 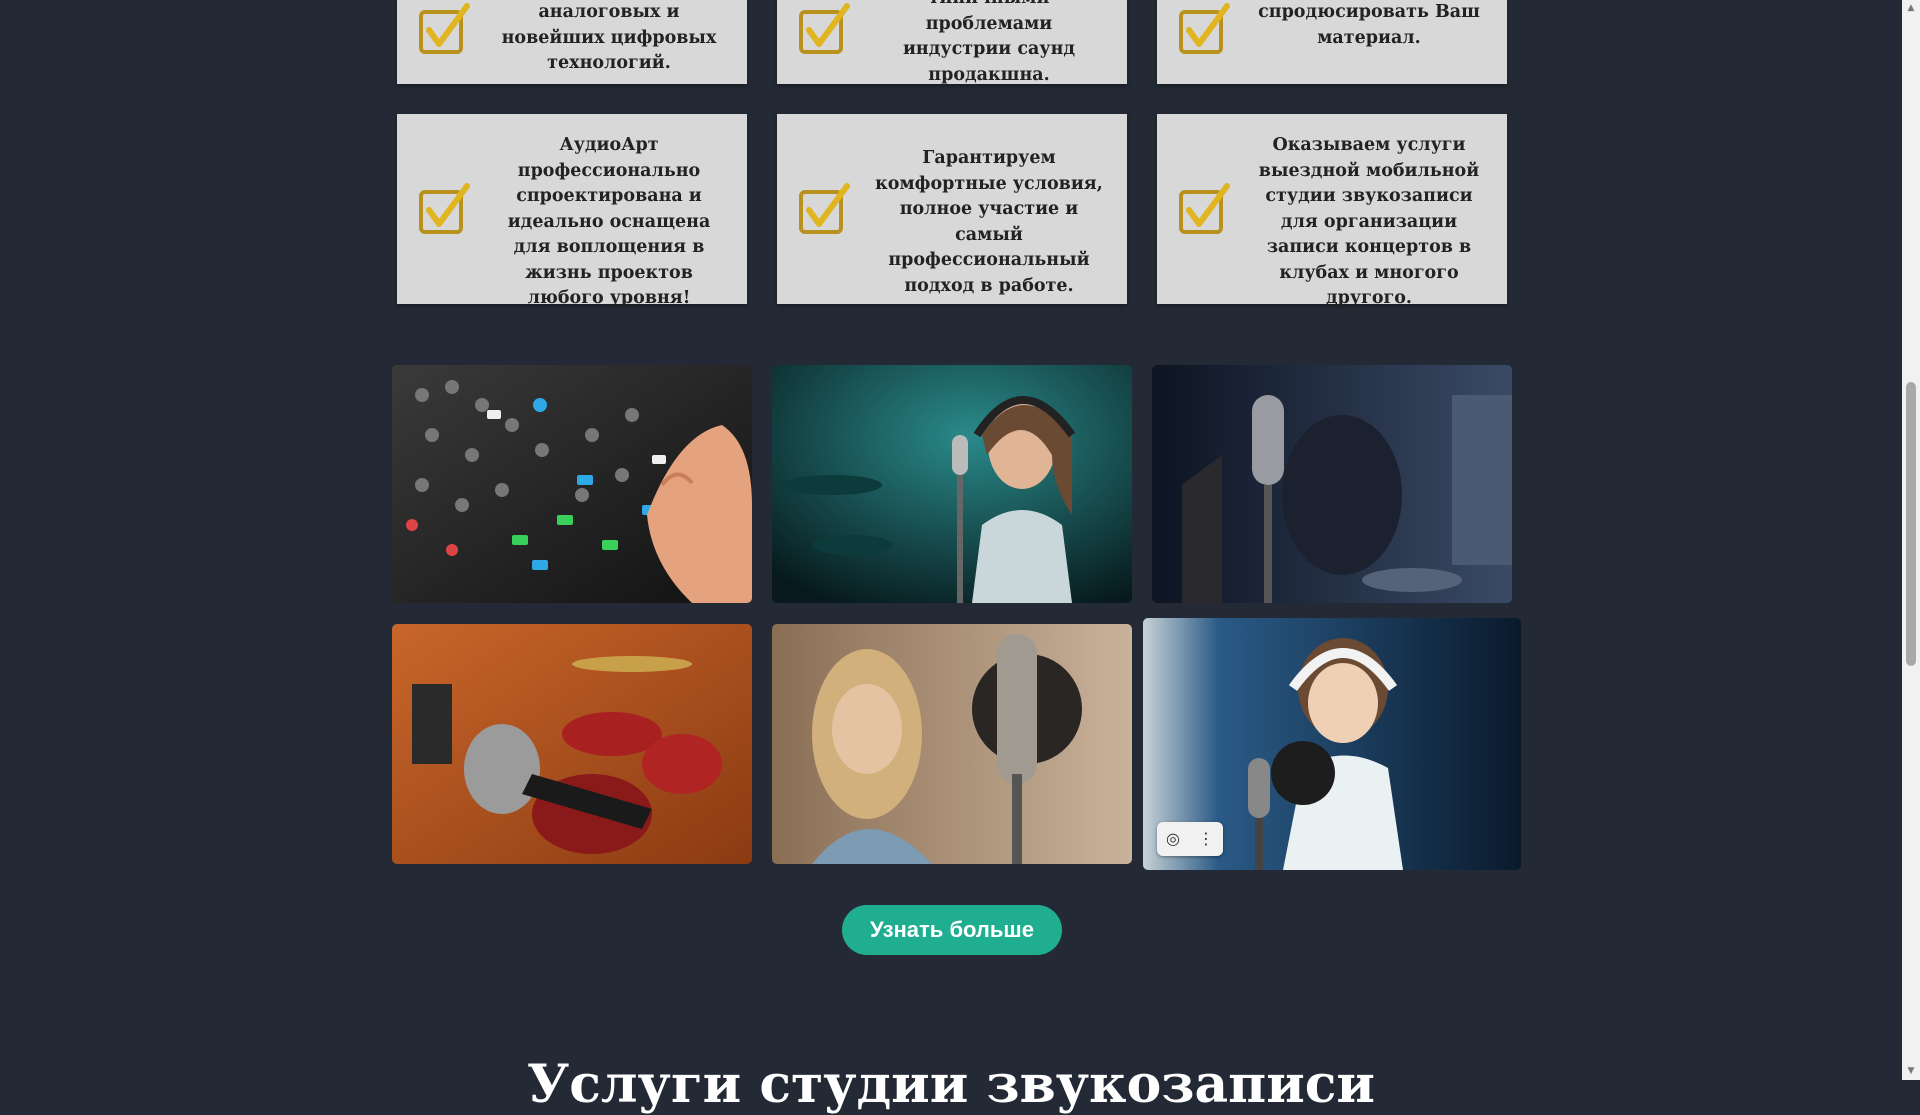 What do you see at coordinates (1911, 8) in the screenshot?
I see `scroll-up-icon: ▲` at bounding box center [1911, 8].